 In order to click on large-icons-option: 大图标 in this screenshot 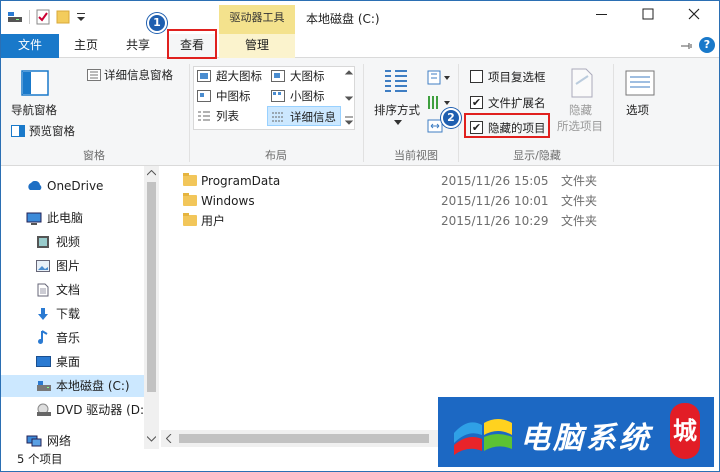, I will do `click(306, 76)`.